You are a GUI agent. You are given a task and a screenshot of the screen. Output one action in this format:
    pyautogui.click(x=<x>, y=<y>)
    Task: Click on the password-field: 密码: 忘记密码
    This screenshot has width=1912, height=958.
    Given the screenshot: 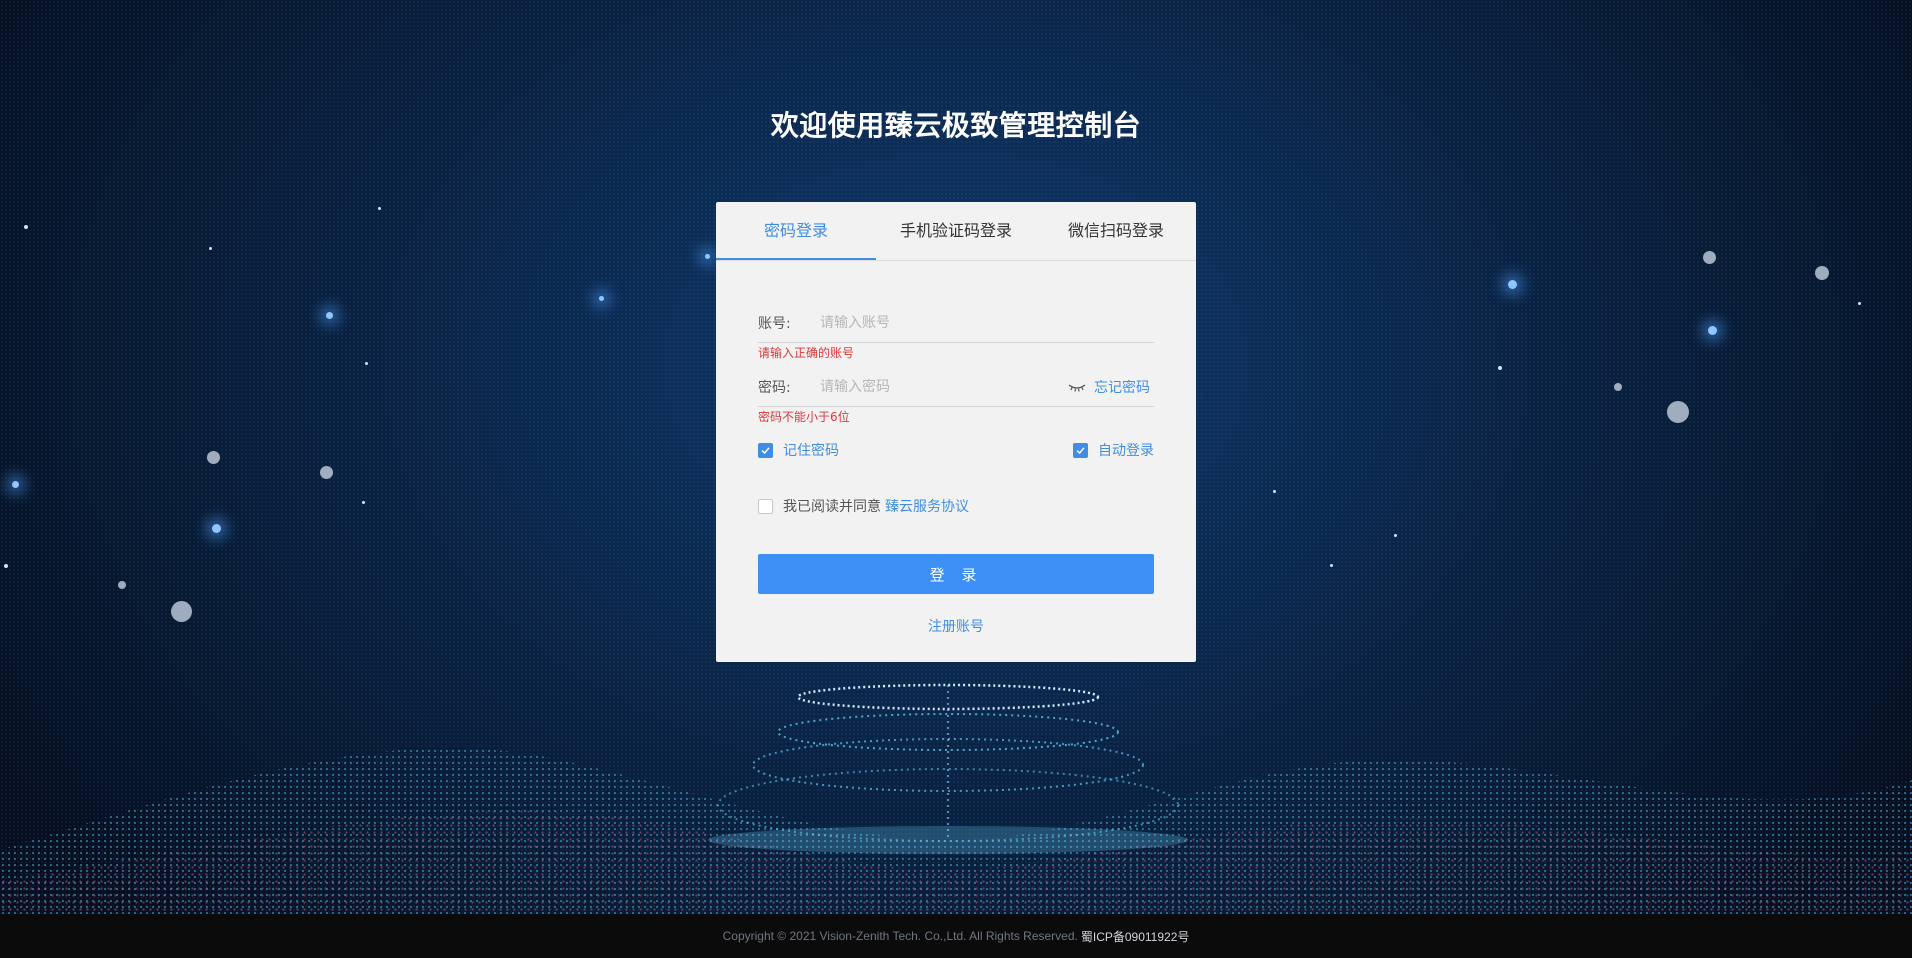 What is the action you would take?
    pyautogui.click(x=956, y=387)
    